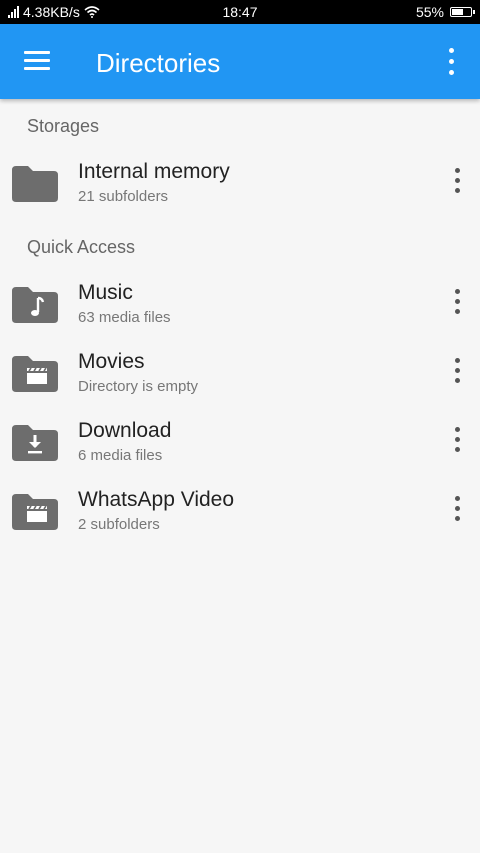  Describe the element at coordinates (105, 292) in the screenshot. I see `item-title: Music` at that location.